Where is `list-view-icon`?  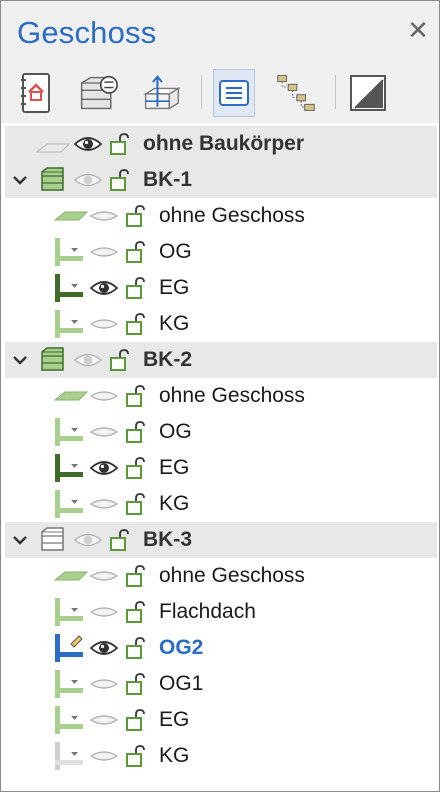
list-view-icon is located at coordinates (234, 93).